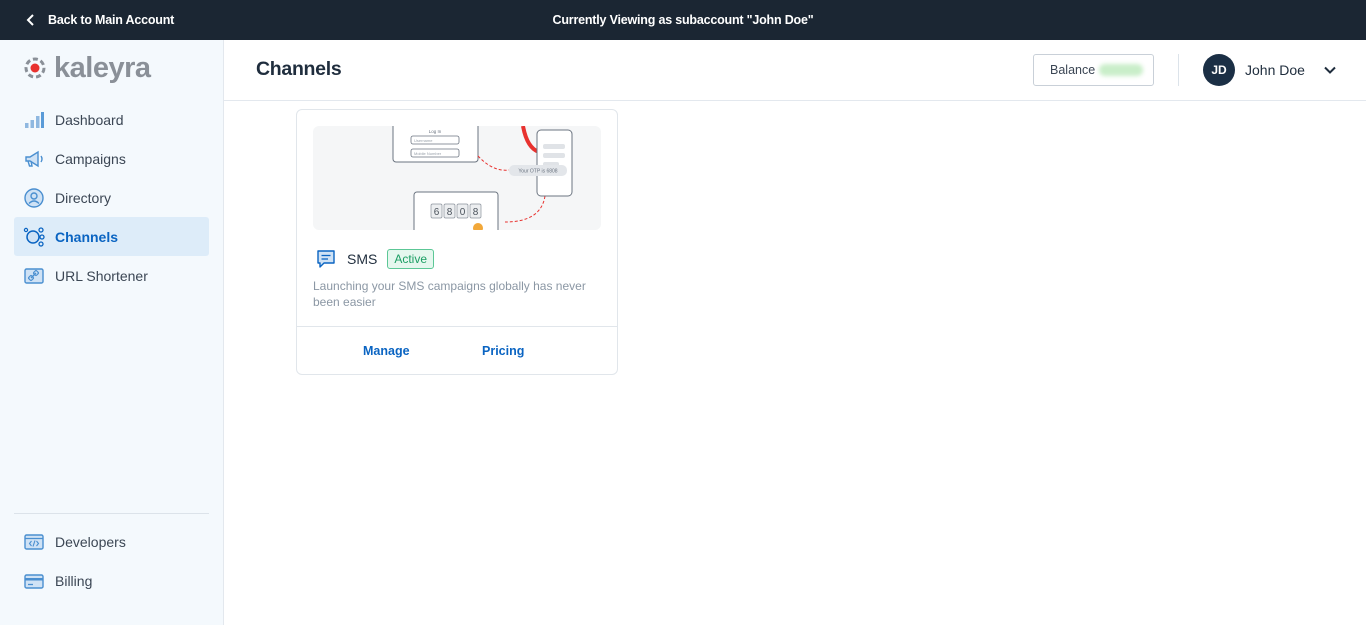 This screenshot has height=625, width=1366. I want to click on page-title: Channels, so click(299, 69).